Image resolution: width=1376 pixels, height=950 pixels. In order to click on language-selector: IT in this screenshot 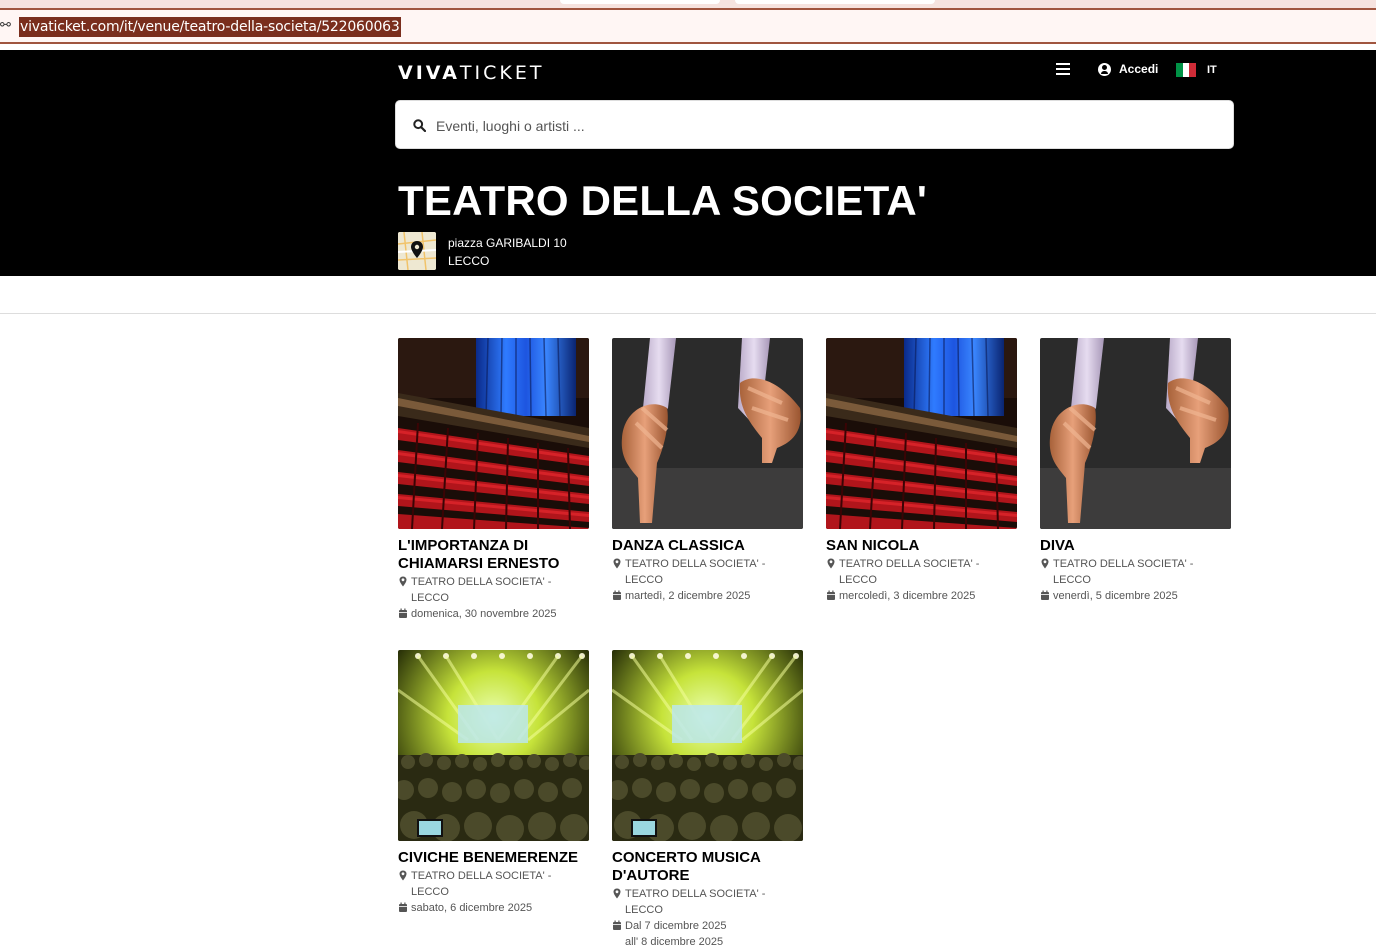, I will do `click(1196, 70)`.